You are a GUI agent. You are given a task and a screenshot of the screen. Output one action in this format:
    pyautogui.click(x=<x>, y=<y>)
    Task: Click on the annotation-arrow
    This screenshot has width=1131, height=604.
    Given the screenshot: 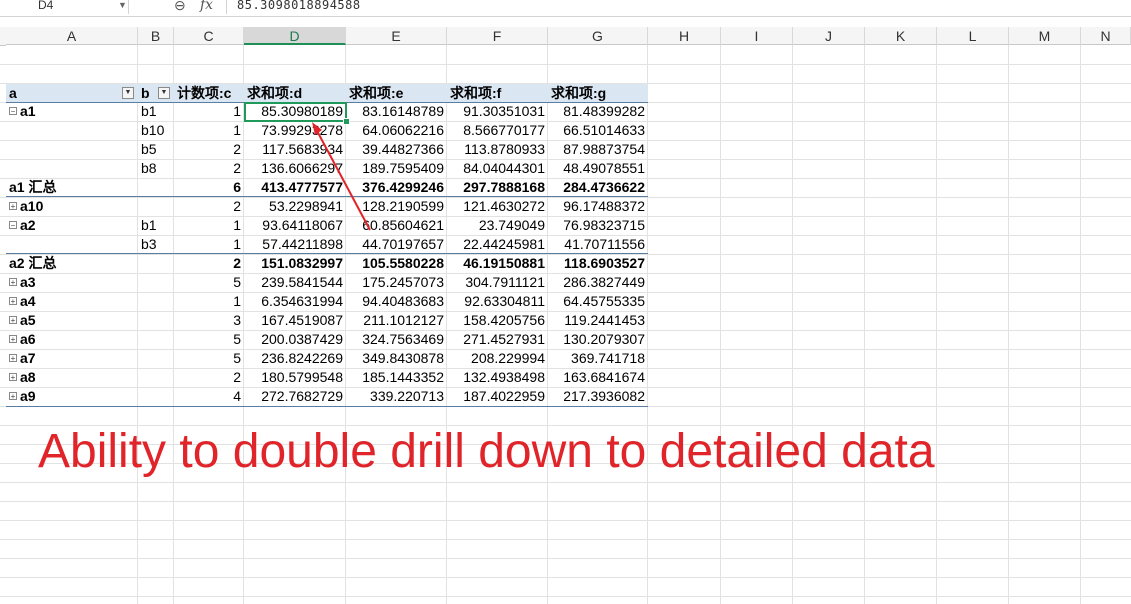 What is the action you would take?
    pyautogui.click(x=341, y=176)
    